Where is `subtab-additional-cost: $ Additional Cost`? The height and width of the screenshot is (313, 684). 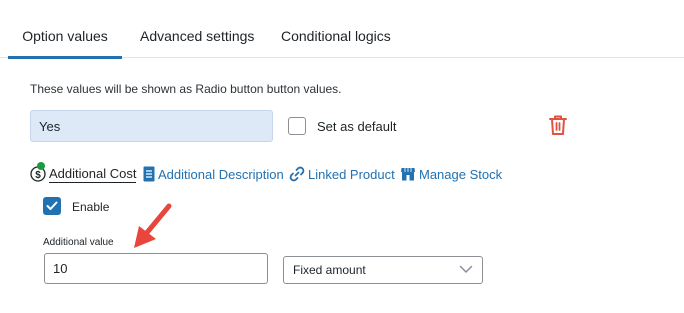
subtab-additional-cost: $ Additional Cost is located at coordinates (83, 173).